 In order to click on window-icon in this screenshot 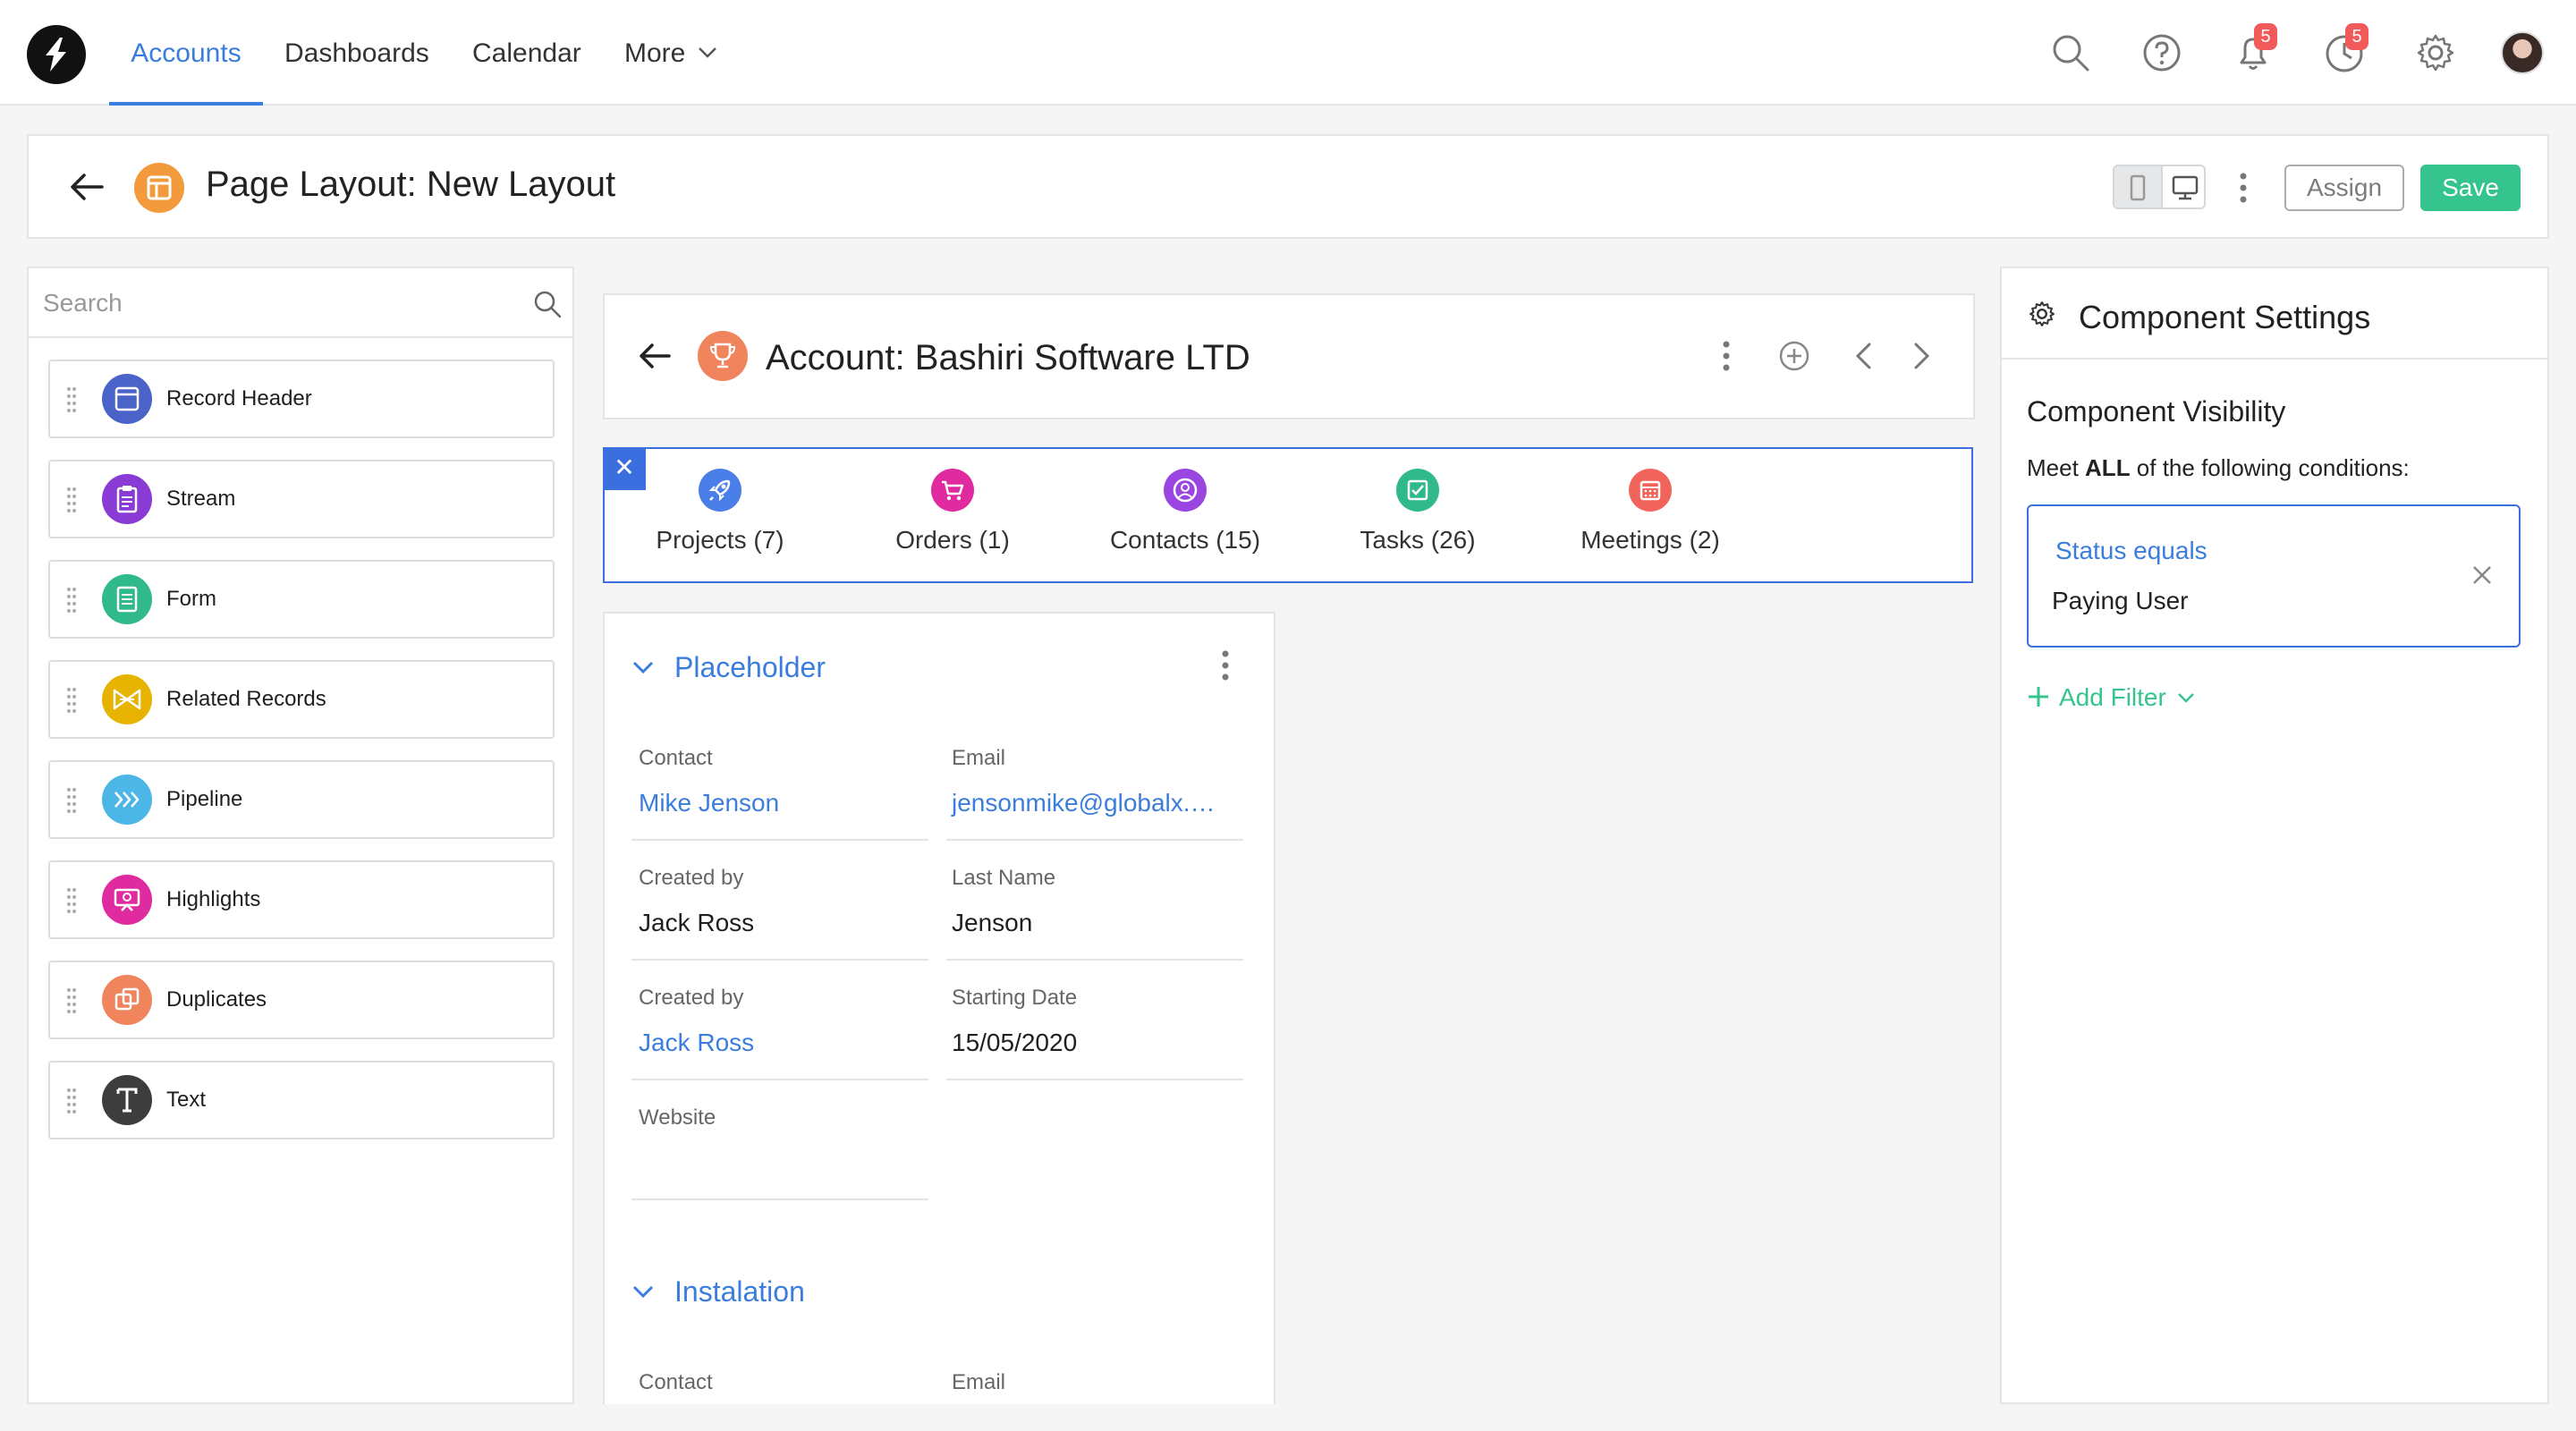, I will do `click(127, 399)`.